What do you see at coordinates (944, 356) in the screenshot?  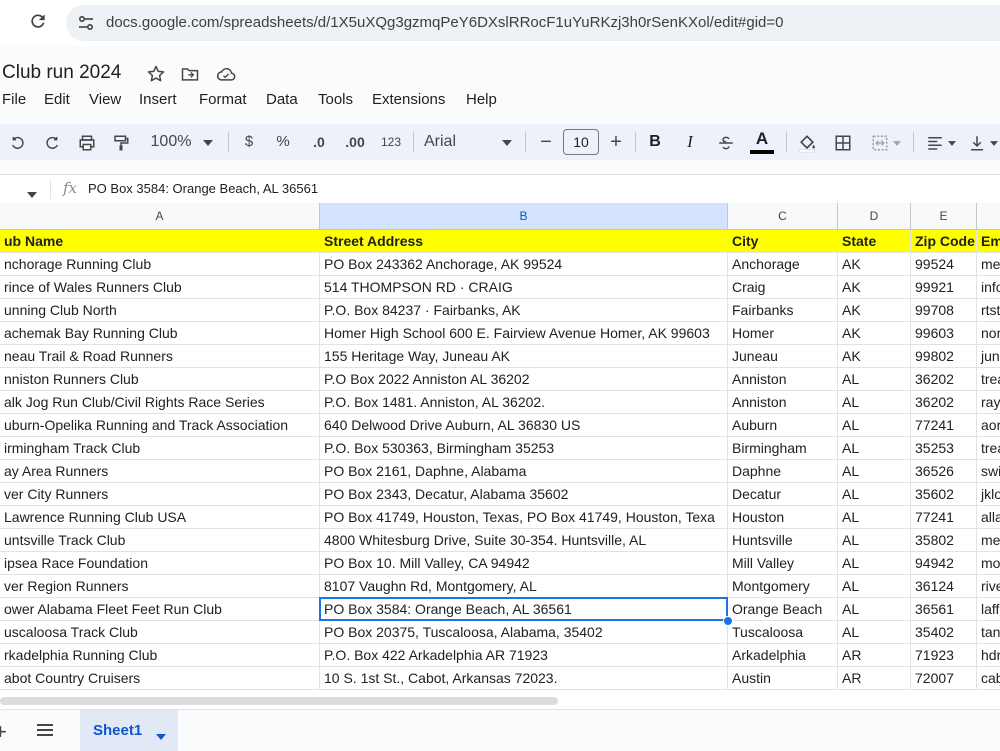 I see `zip-code-cell: 99802` at bounding box center [944, 356].